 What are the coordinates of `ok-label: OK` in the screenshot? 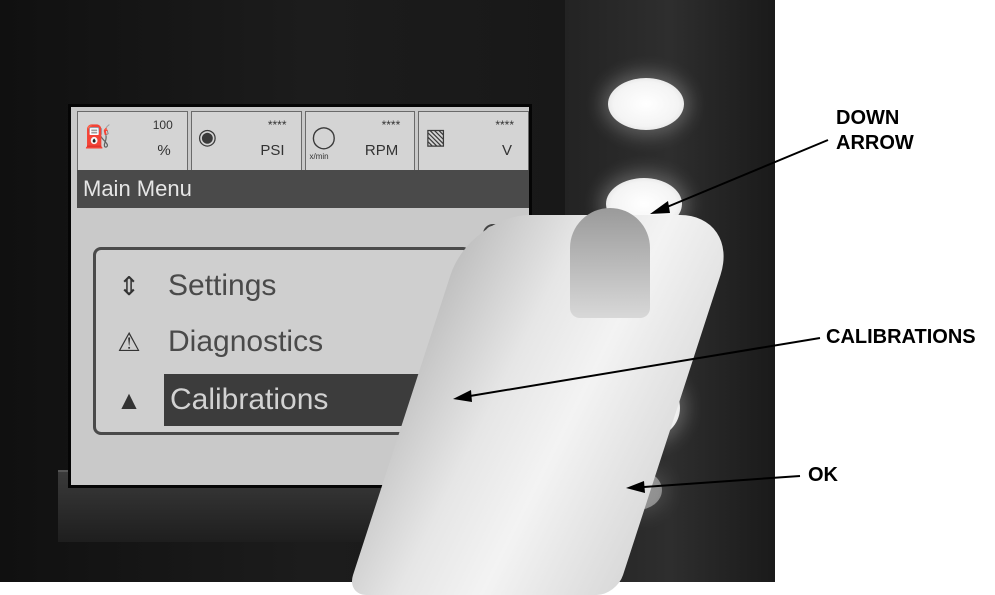 It's located at (823, 475).